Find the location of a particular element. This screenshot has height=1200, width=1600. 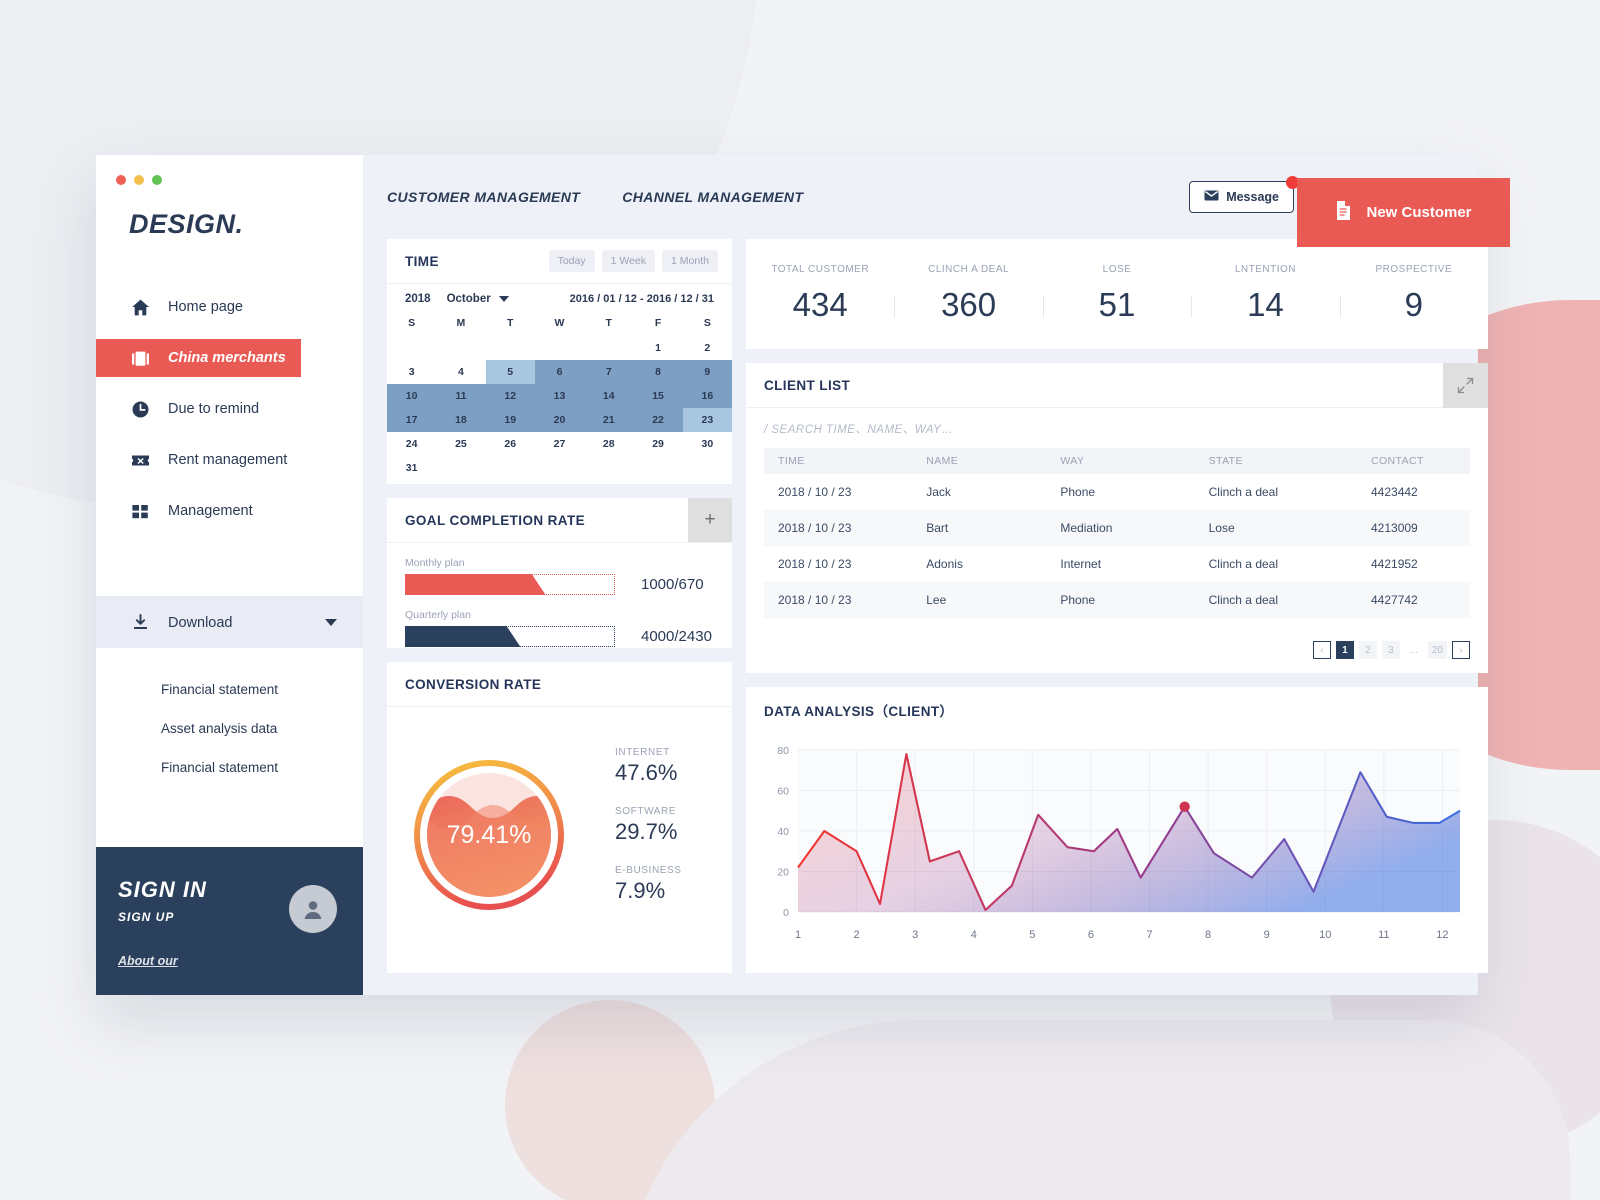

pagination-page-2: 2 is located at coordinates (1367, 650).